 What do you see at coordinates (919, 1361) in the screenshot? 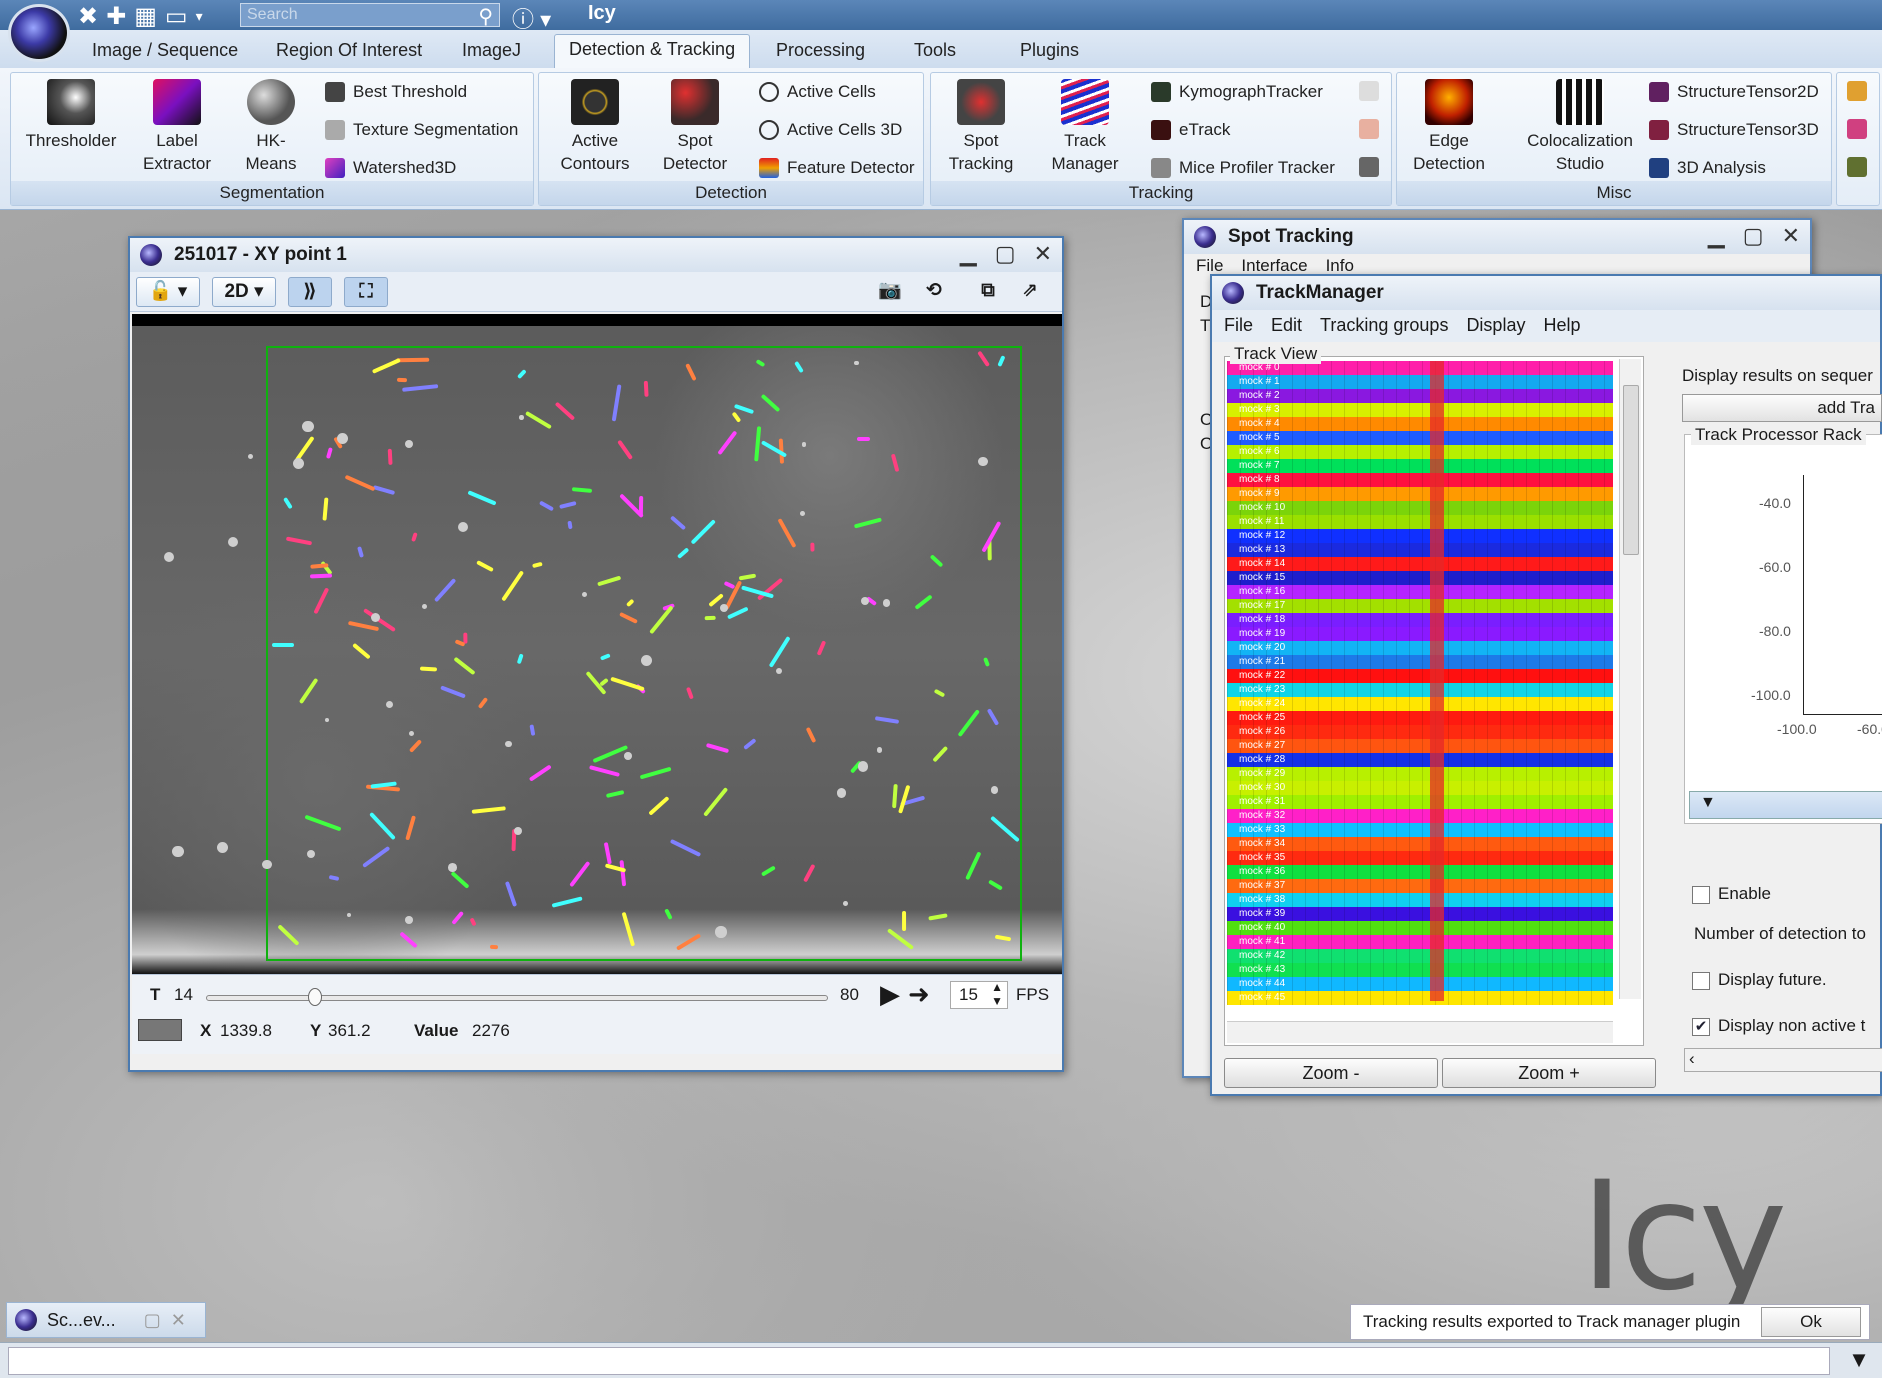
I see `command-input` at bounding box center [919, 1361].